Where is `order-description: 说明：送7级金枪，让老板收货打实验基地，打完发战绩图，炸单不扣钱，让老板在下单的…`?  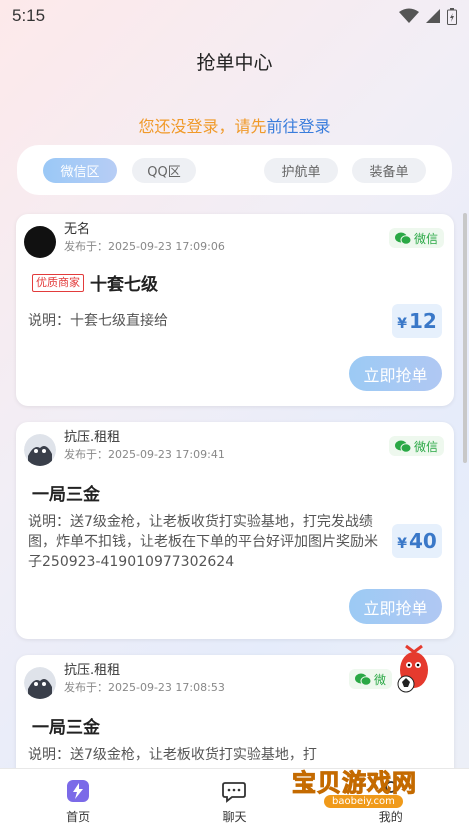
order-description: 说明：送7级金枪，让老板收货打实验基地，打完发战绩图，炸单不扣钱，让老板在下单的… is located at coordinates (203, 542).